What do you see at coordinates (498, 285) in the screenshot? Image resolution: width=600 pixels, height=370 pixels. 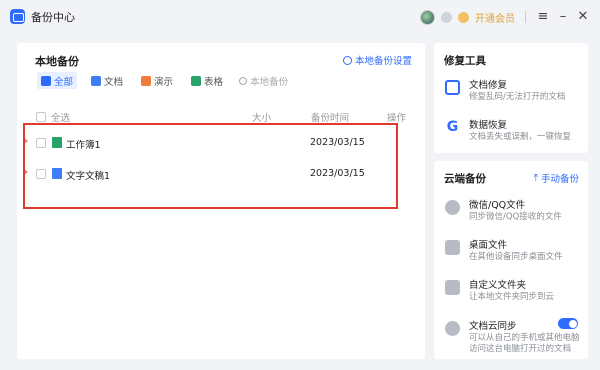 I see `item-title: 自定义文件夹` at bounding box center [498, 285].